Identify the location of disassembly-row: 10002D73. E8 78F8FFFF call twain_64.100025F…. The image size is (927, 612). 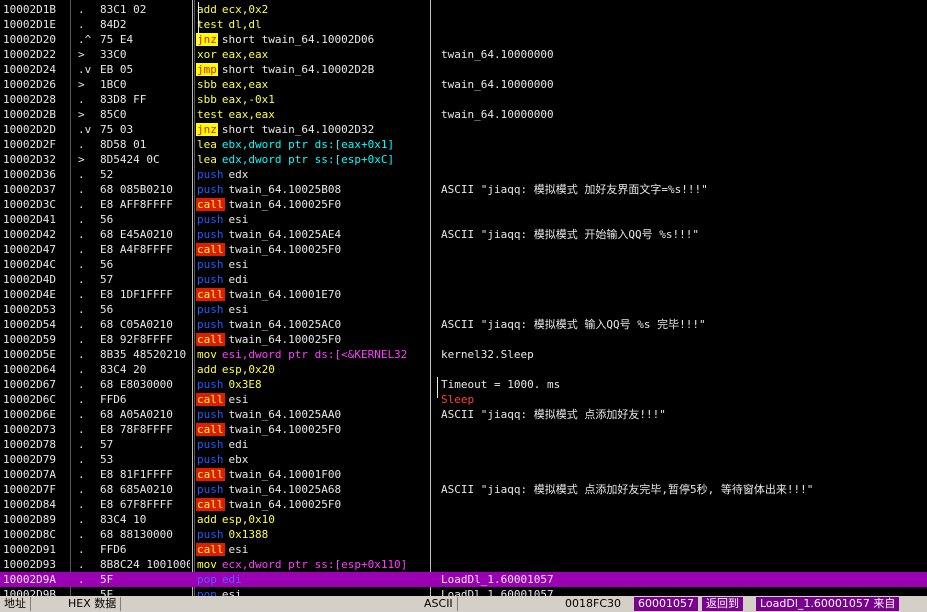
(463, 429).